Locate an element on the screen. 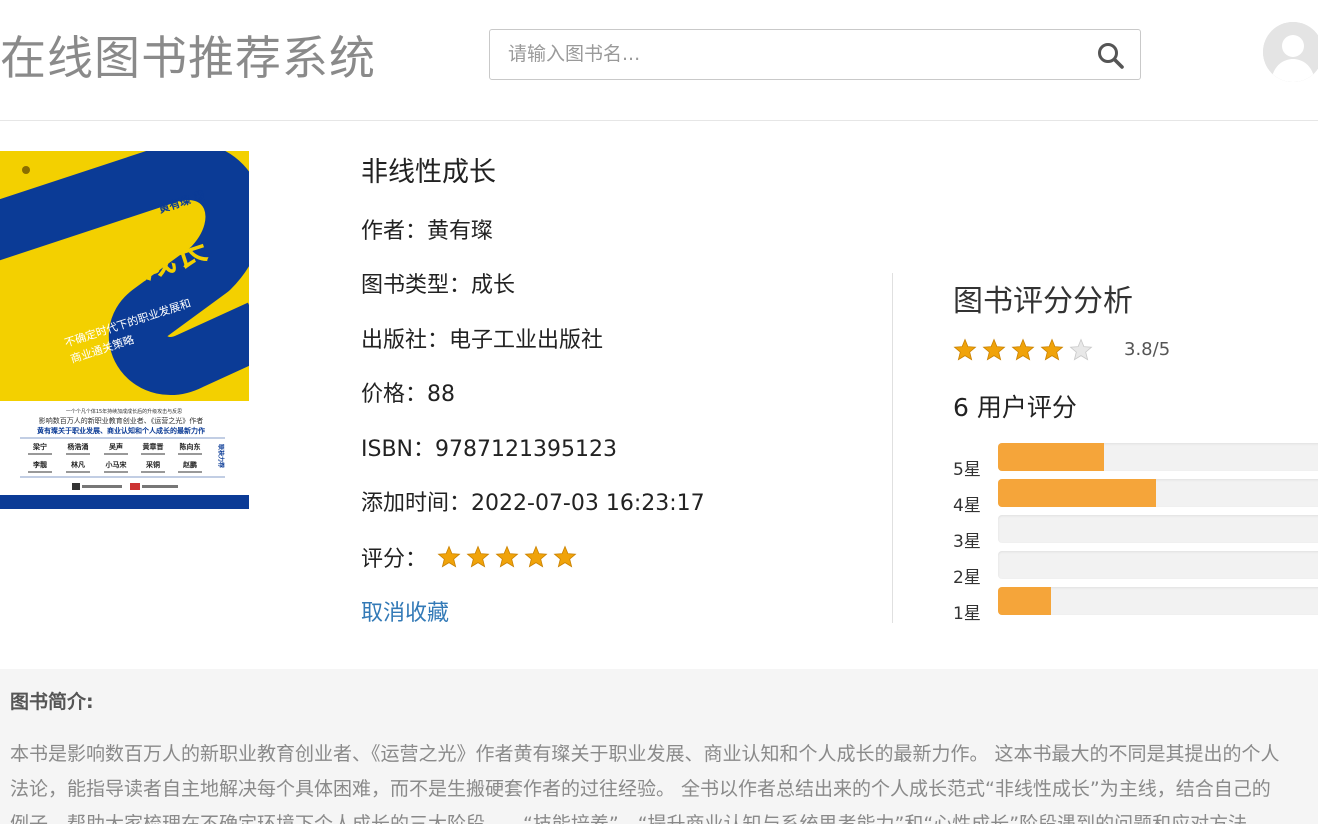 The image size is (1318, 824). rating-label: 评分： is located at coordinates (394, 559).